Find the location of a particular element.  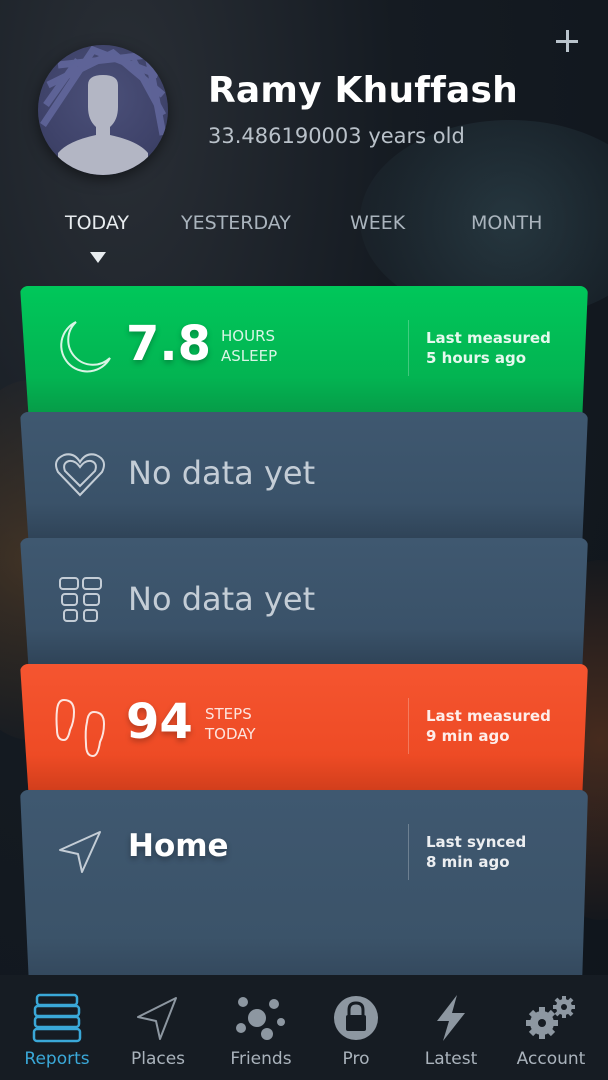

tabbar-label: Pro is located at coordinates (356, 1059).